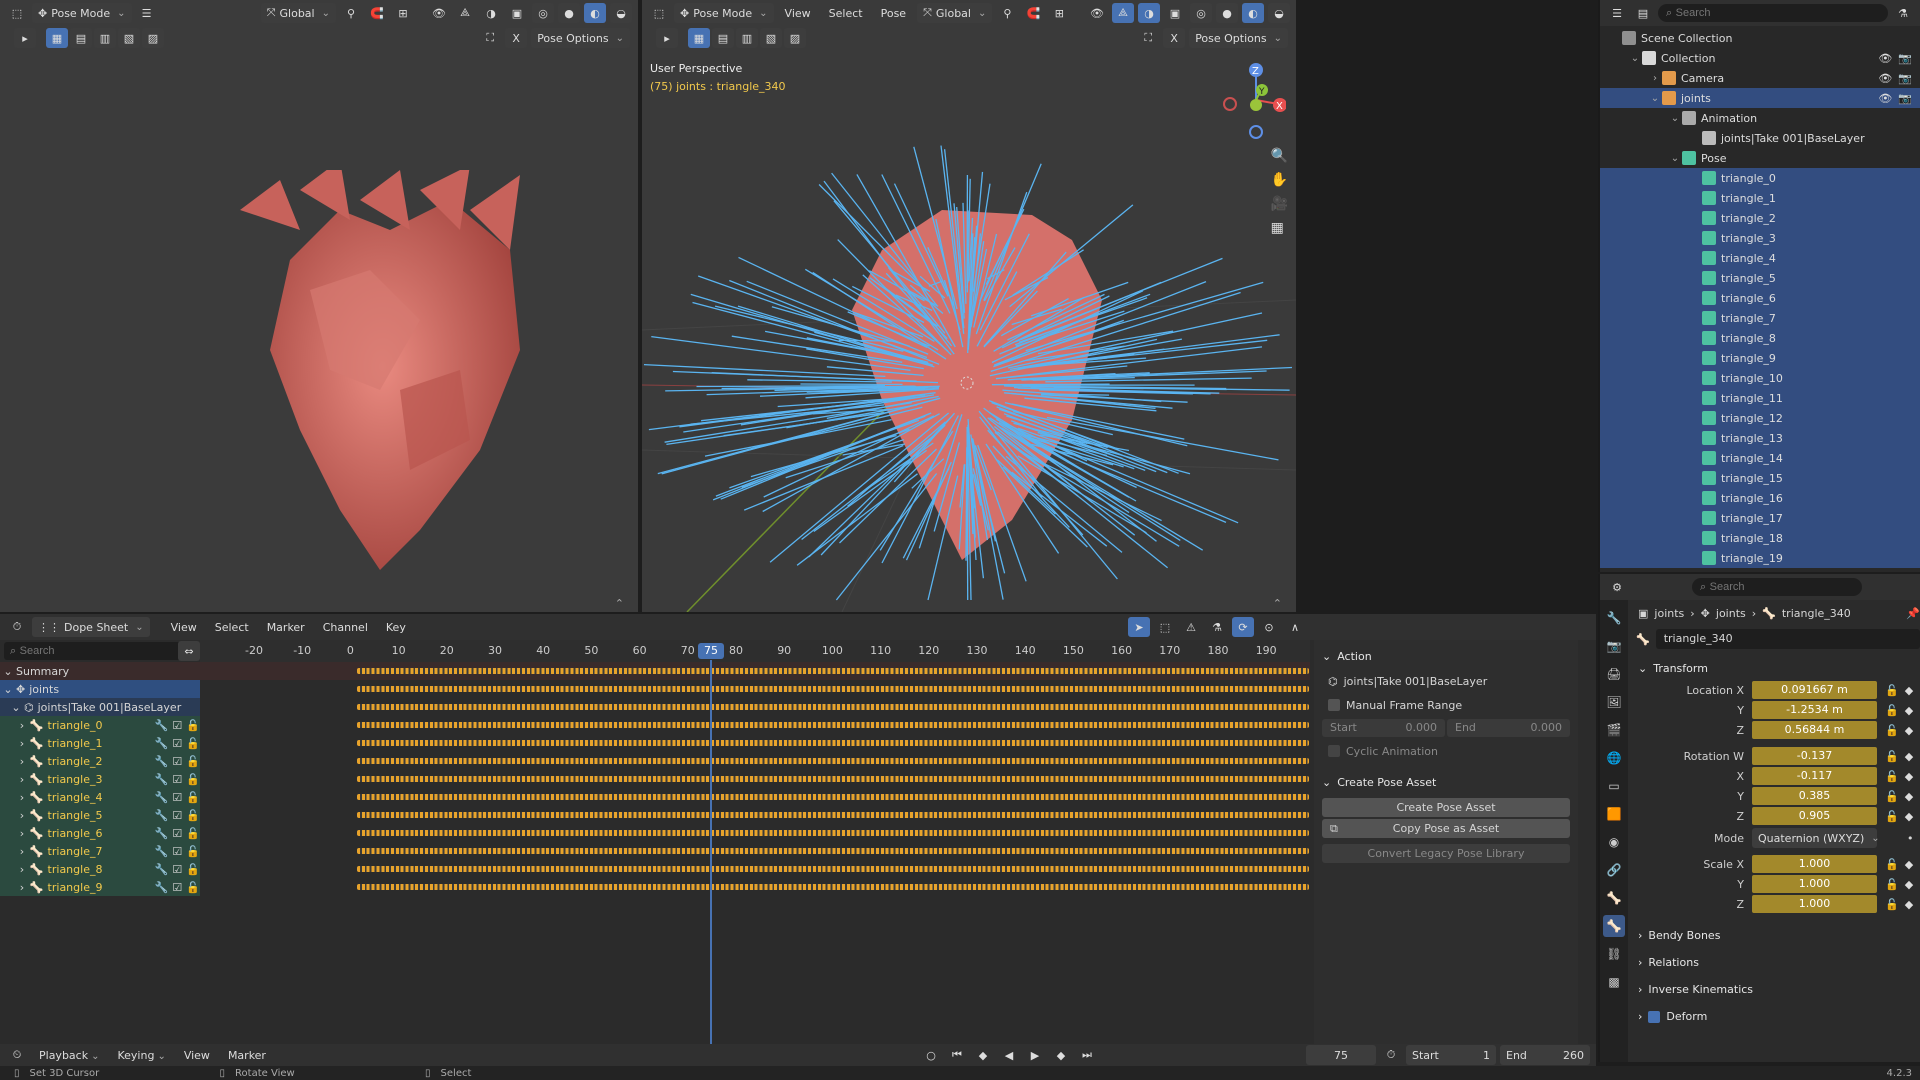 The height and width of the screenshot is (1080, 1920). I want to click on outliner-row: ⌄ Collection 👁 📷, so click(1760, 58).